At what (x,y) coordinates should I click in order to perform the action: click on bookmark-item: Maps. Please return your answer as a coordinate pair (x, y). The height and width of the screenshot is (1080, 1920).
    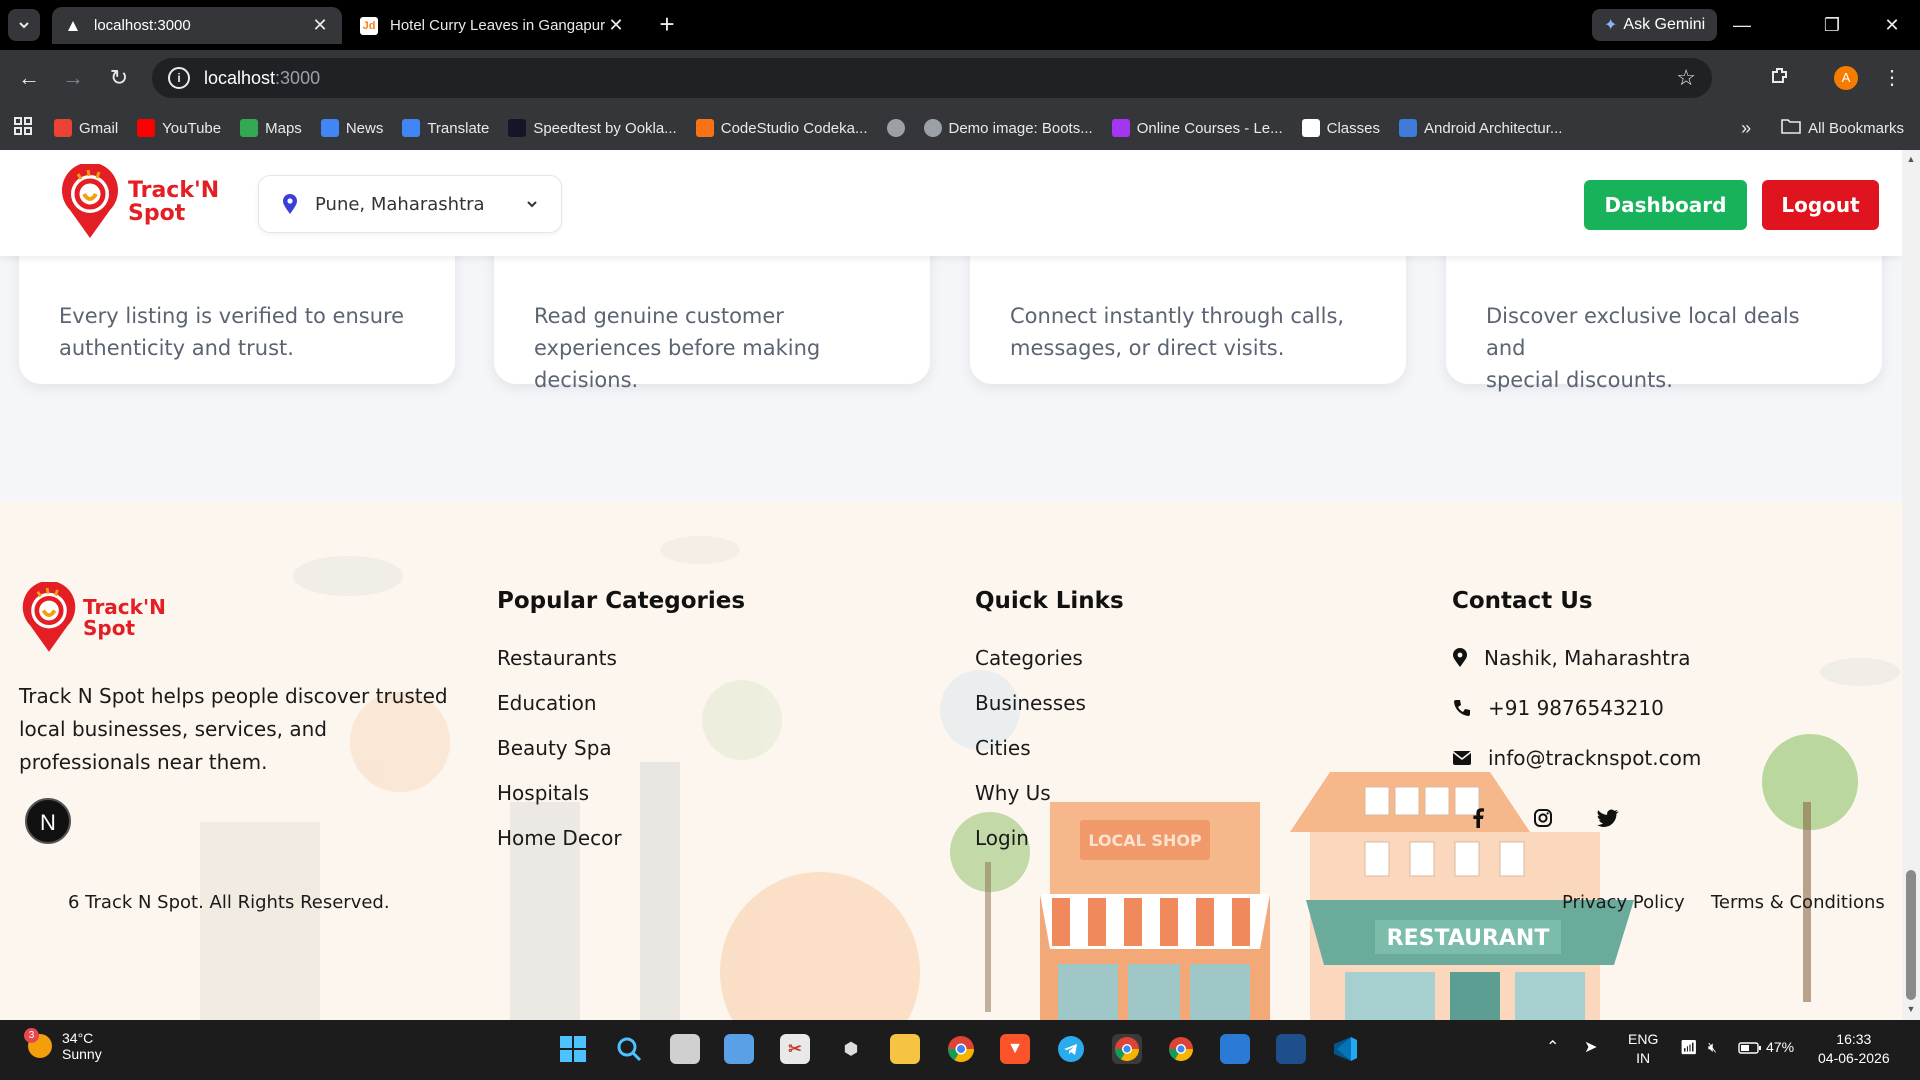
    Looking at the image, I should click on (271, 128).